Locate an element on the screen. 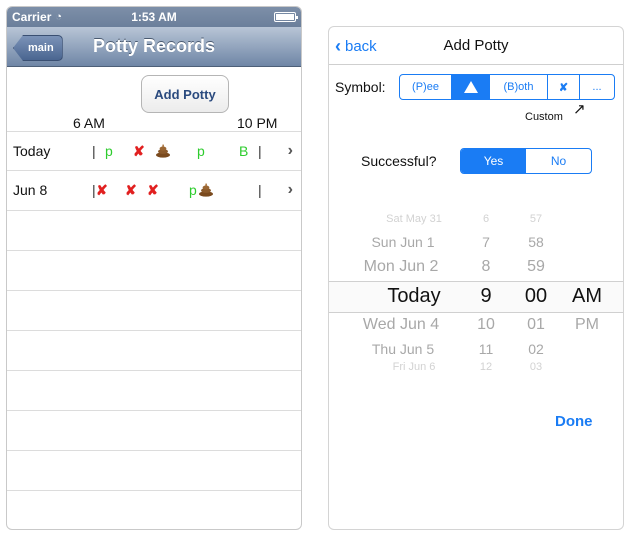 The height and width of the screenshot is (542, 632). add-potty-button: Add Potty is located at coordinates (185, 94).